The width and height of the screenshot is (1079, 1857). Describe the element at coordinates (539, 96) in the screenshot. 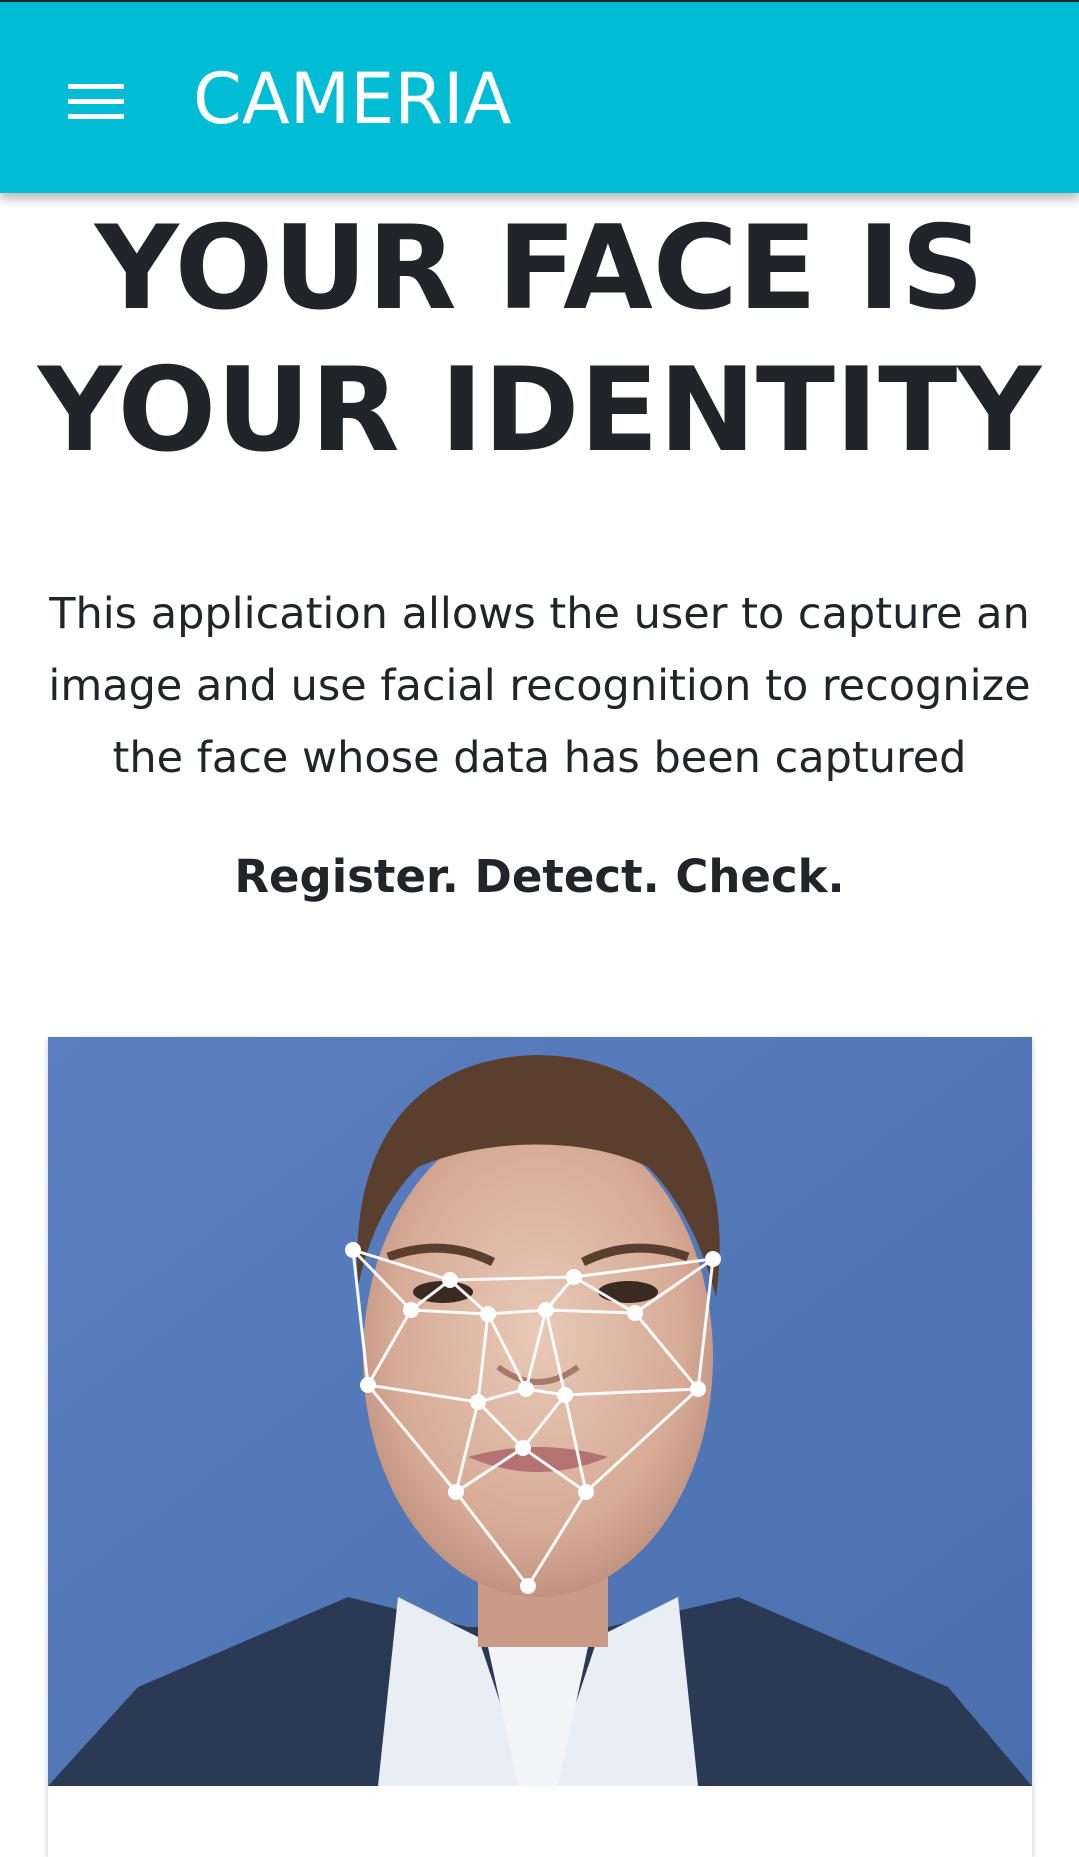

I see `app-bar: CAMERIA` at that location.